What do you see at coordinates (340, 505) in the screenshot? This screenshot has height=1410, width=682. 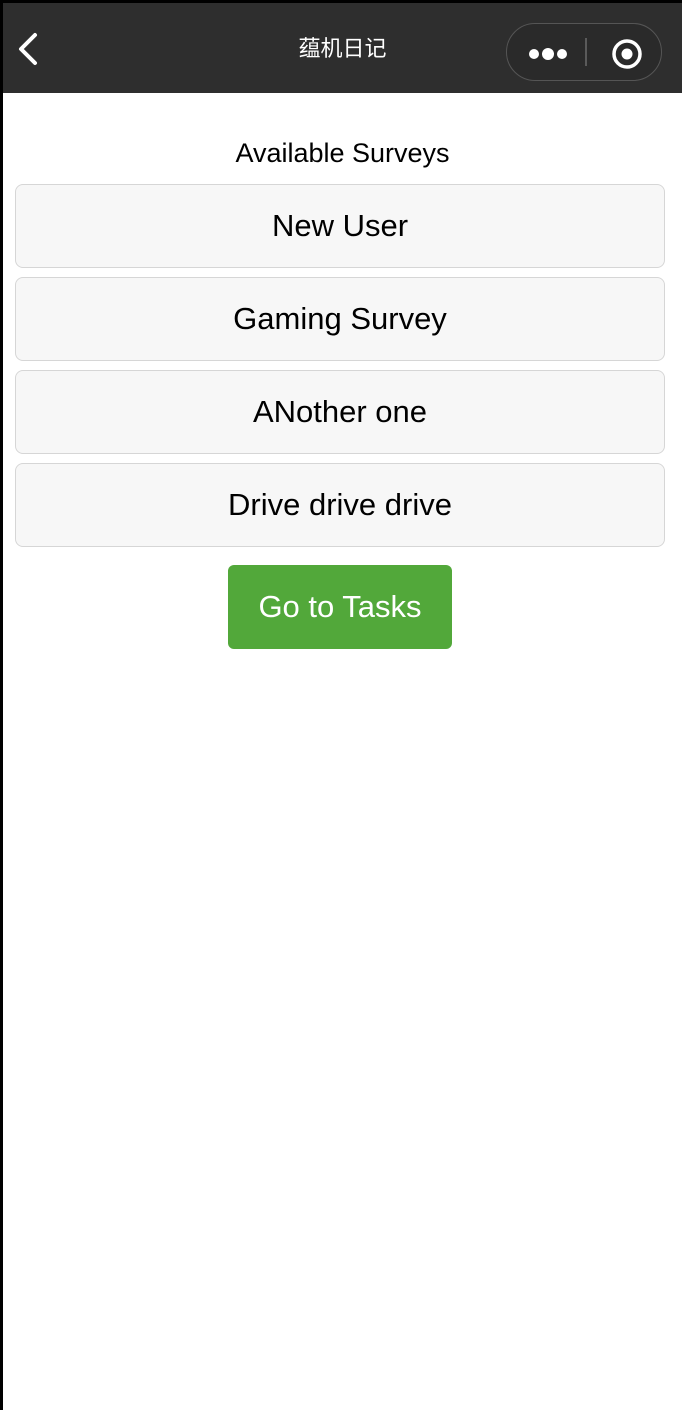 I see `survey-button-drive-drive-drive: Drive drive drive` at bounding box center [340, 505].